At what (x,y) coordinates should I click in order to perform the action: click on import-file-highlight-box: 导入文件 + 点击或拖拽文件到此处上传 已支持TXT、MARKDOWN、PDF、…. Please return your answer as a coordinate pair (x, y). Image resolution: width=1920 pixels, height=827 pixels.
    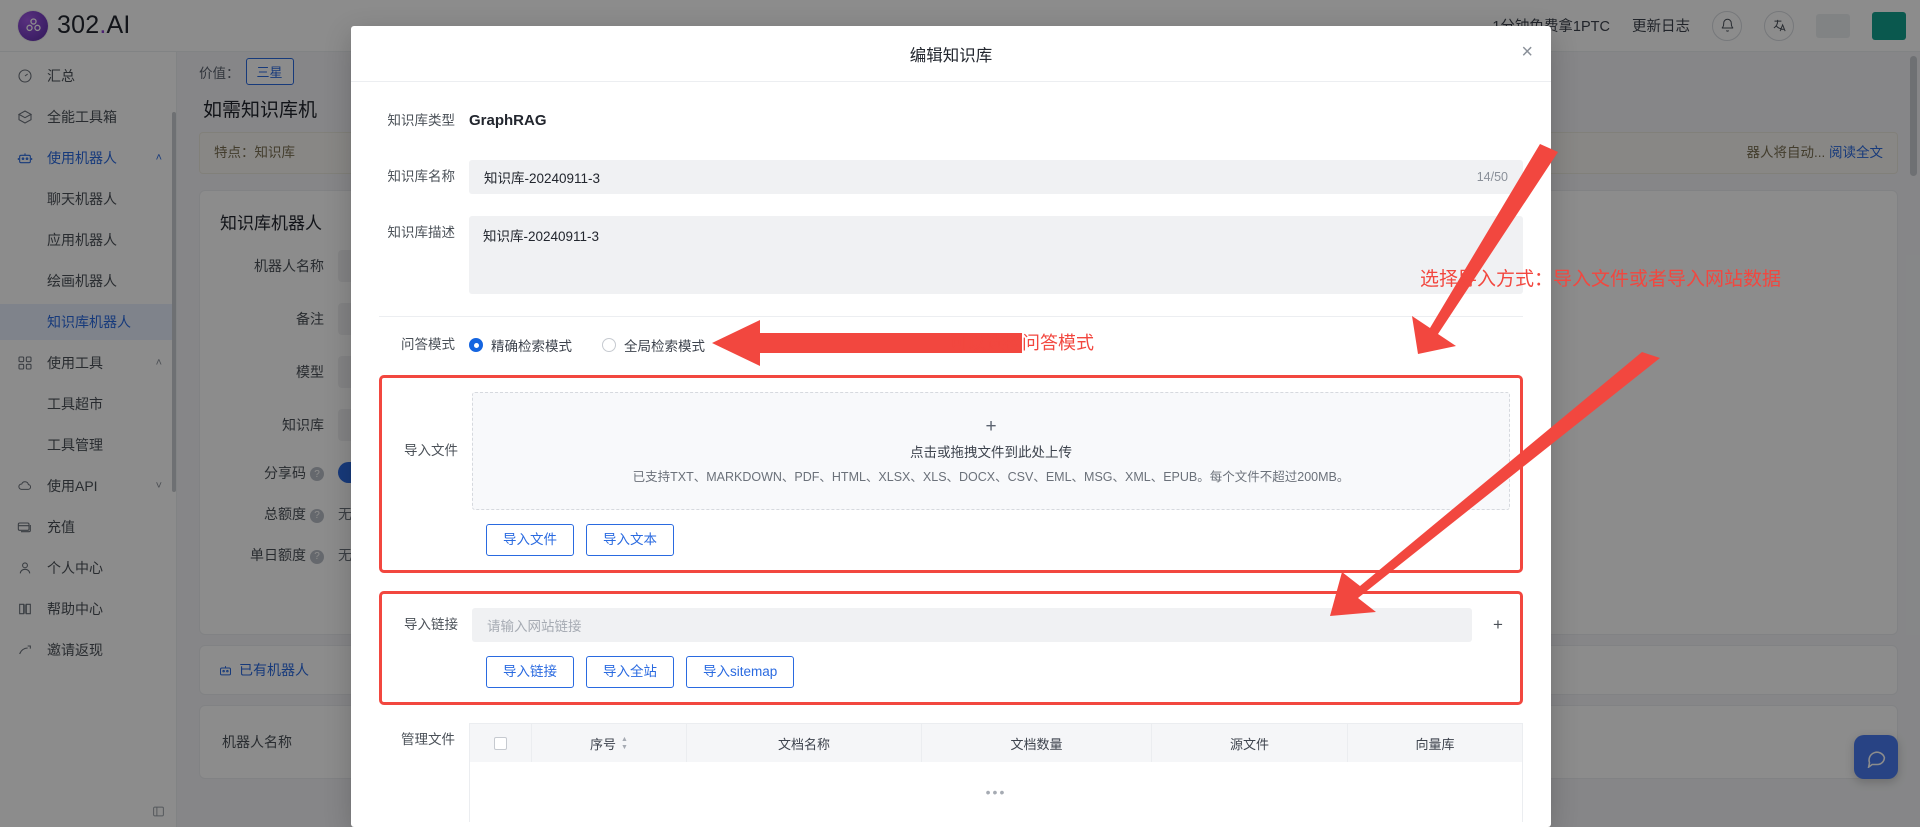
    Looking at the image, I should click on (951, 474).